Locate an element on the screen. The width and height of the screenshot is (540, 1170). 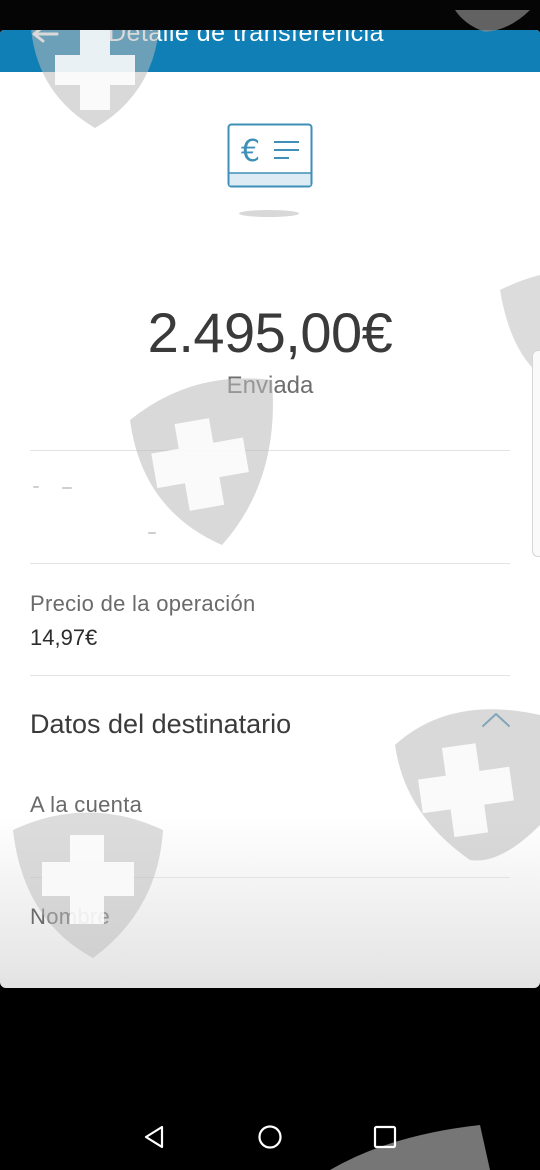
scroll-indicator is located at coordinates (536, 453).